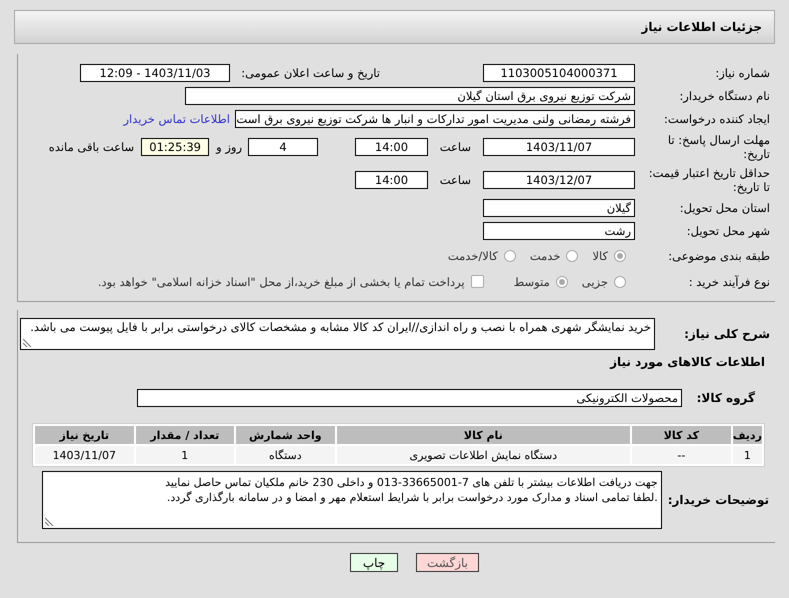  What do you see at coordinates (410, 96) in the screenshot?
I see `input-field: شرکت توزیع نیروی برق استان گیلان` at bounding box center [410, 96].